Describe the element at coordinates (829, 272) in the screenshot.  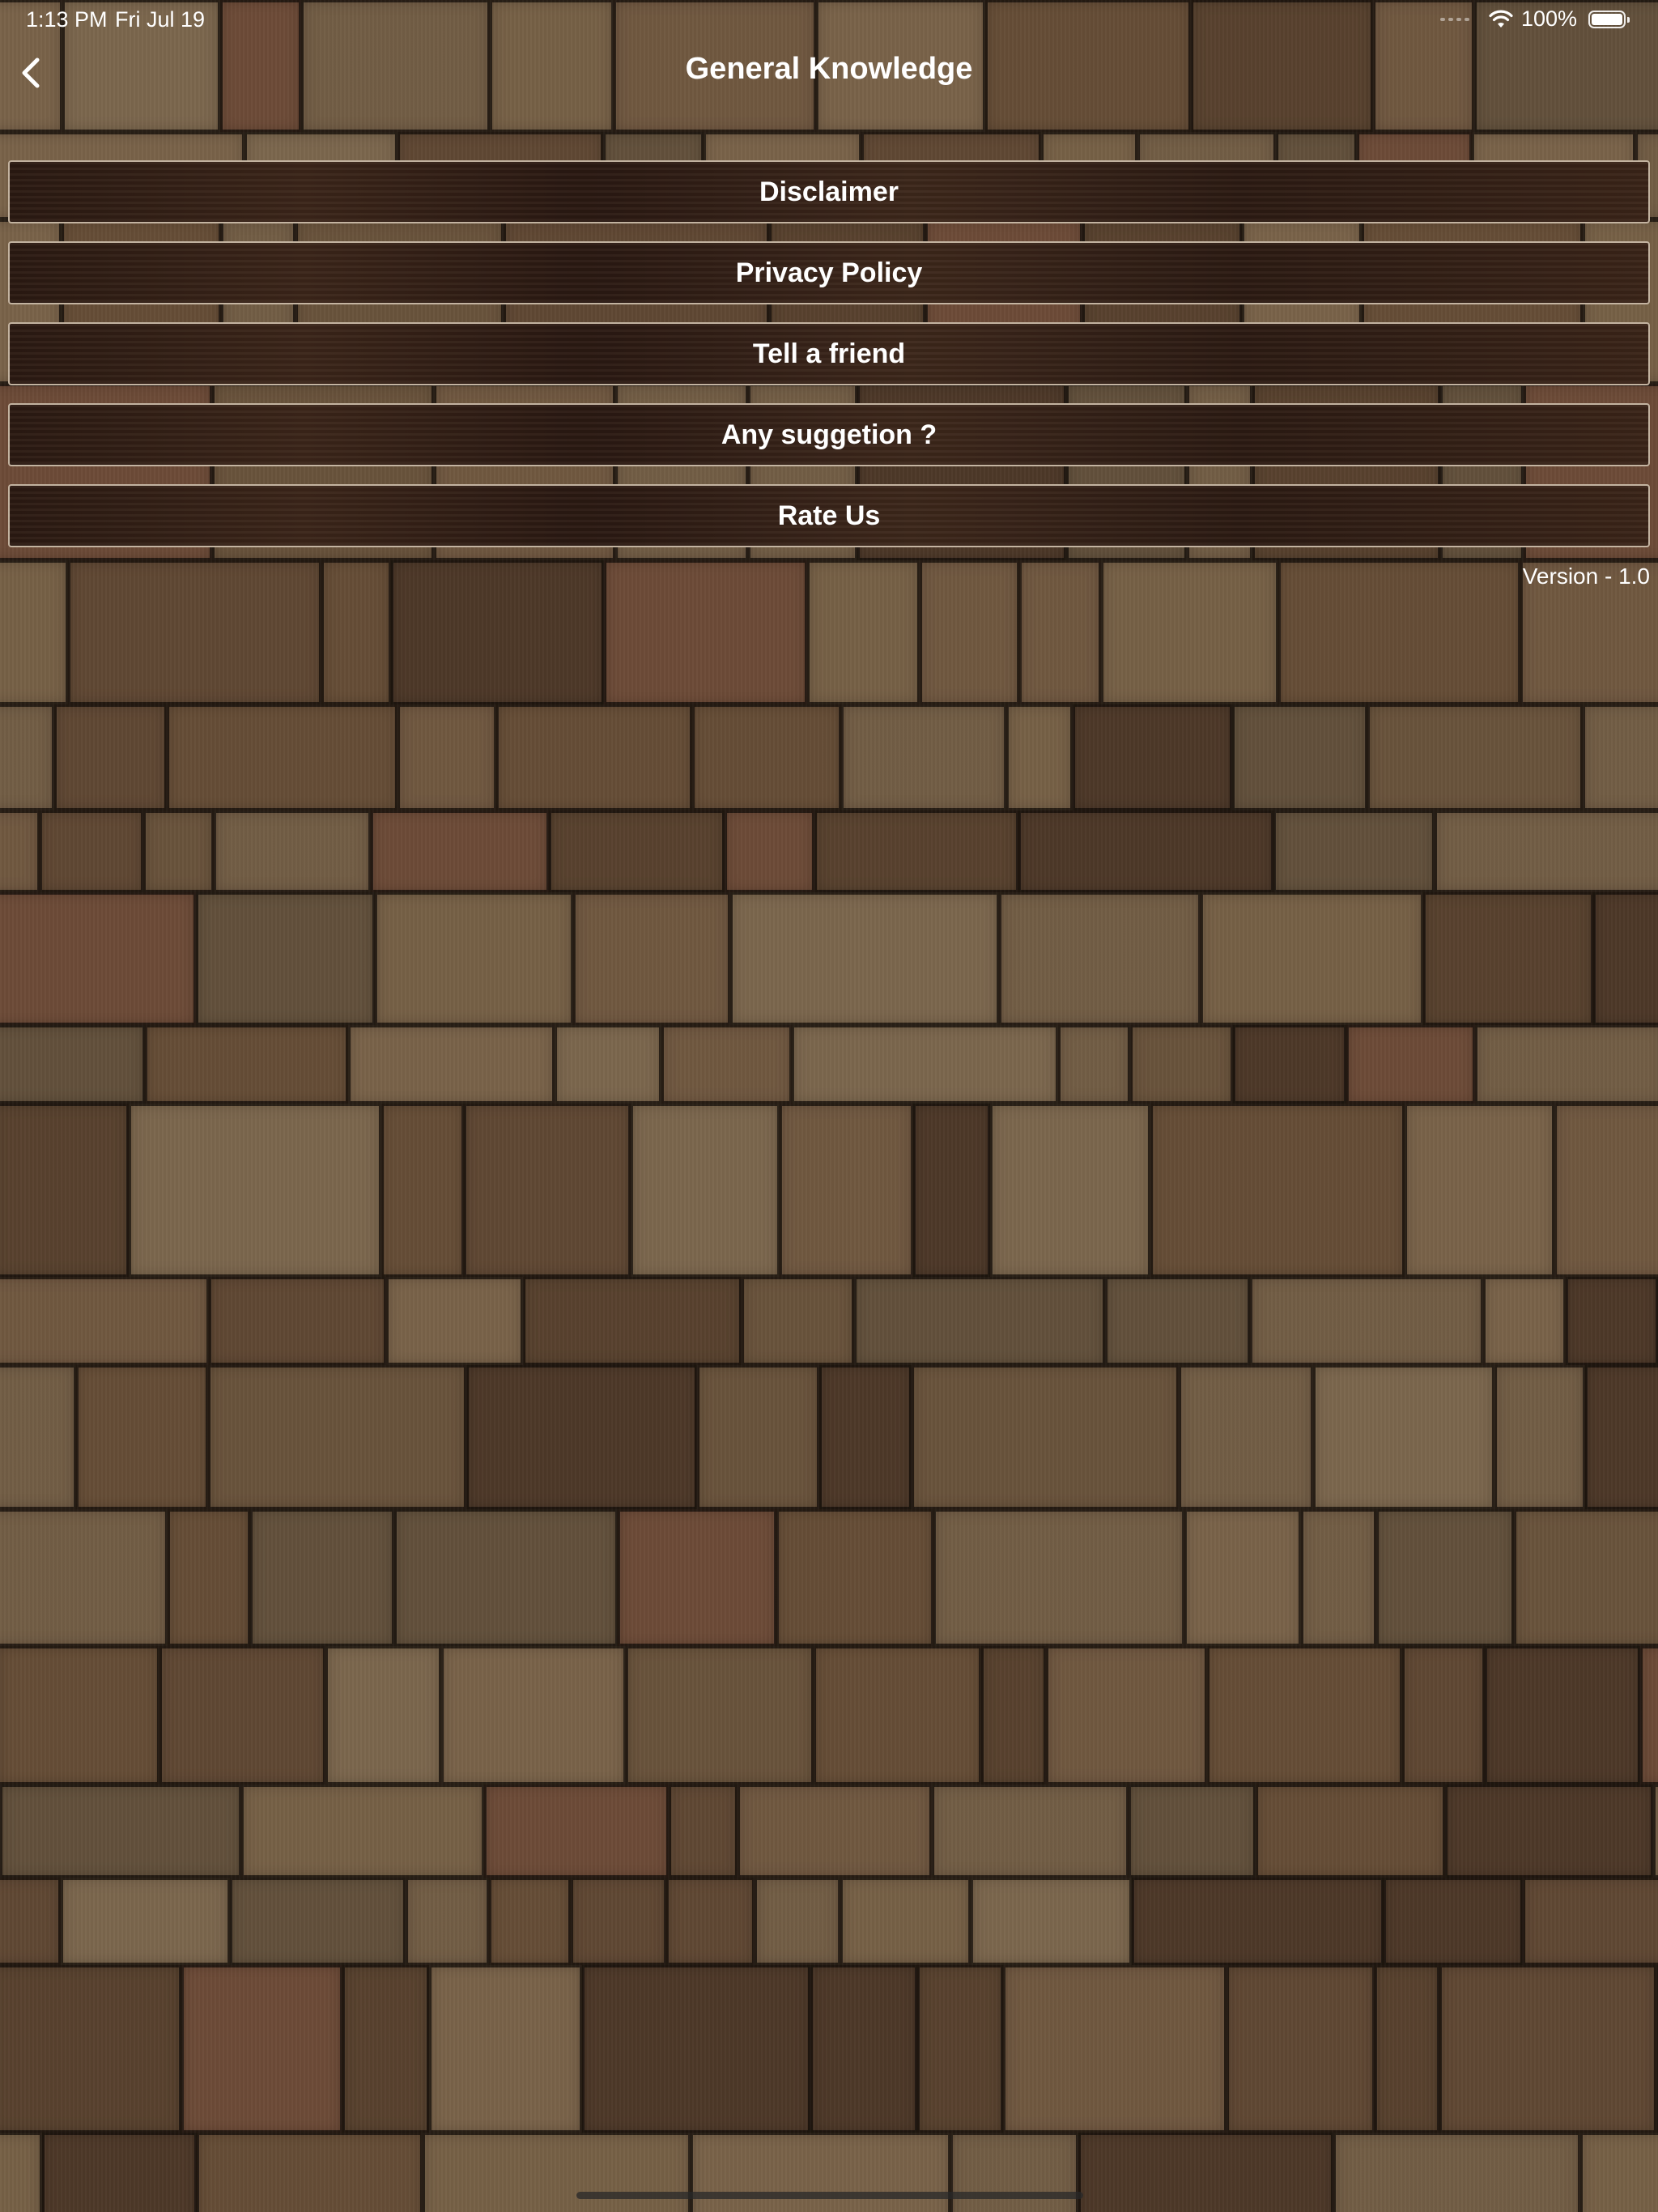
I see `privacy-policy-button: Privacy Policy` at that location.